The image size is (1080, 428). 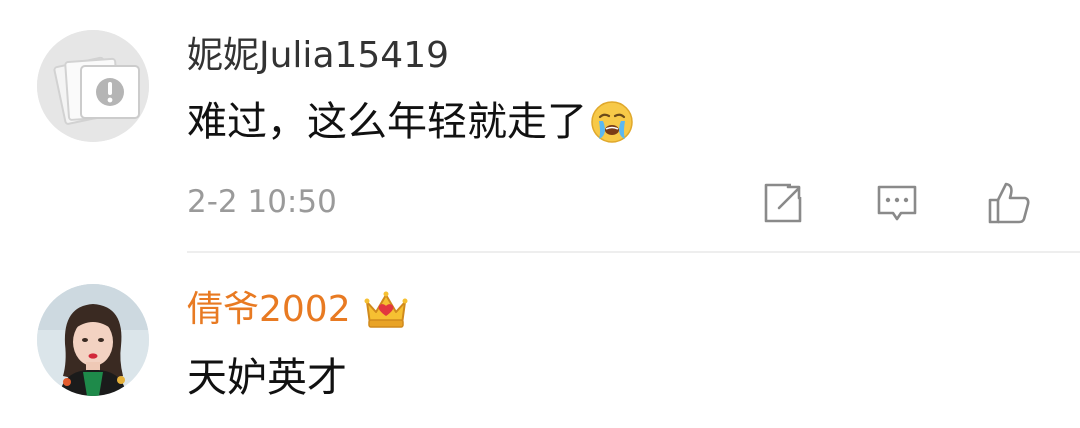 What do you see at coordinates (387, 122) in the screenshot?
I see `comment-text: 难过，这么年轻就走了` at bounding box center [387, 122].